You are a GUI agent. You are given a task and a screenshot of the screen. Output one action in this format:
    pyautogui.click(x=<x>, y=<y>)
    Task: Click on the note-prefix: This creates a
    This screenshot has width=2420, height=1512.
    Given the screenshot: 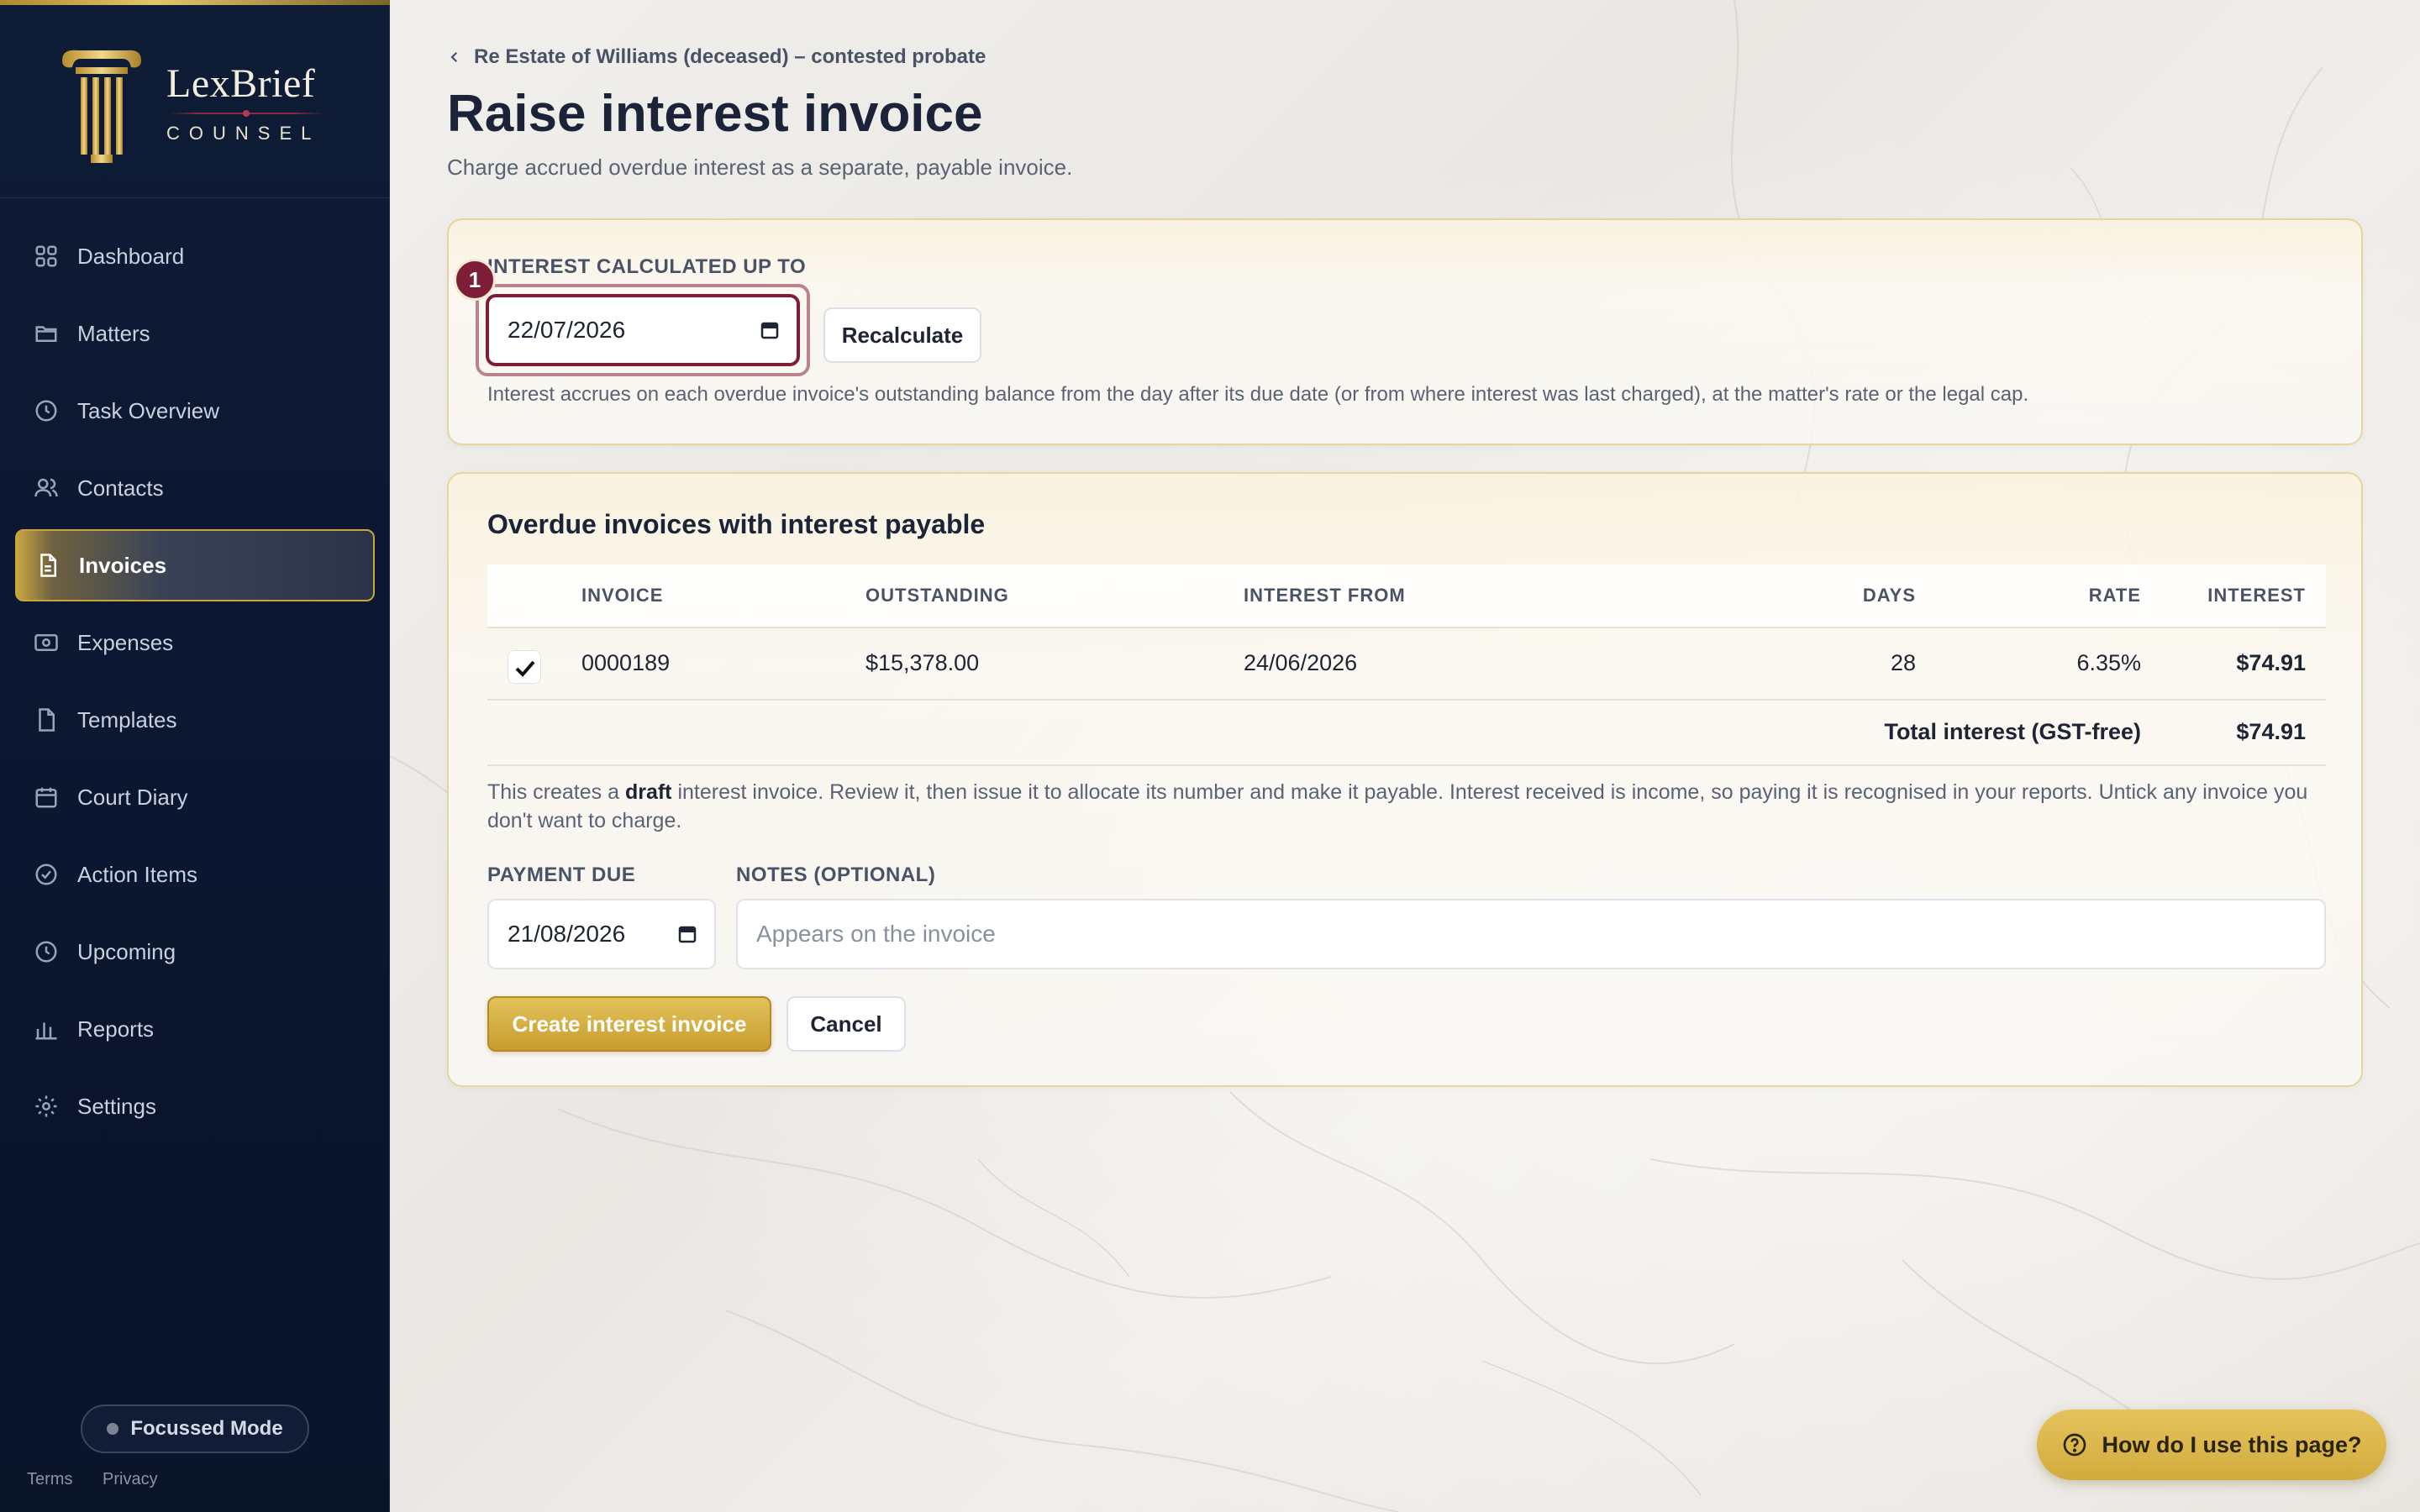 What is the action you would take?
    pyautogui.click(x=556, y=792)
    